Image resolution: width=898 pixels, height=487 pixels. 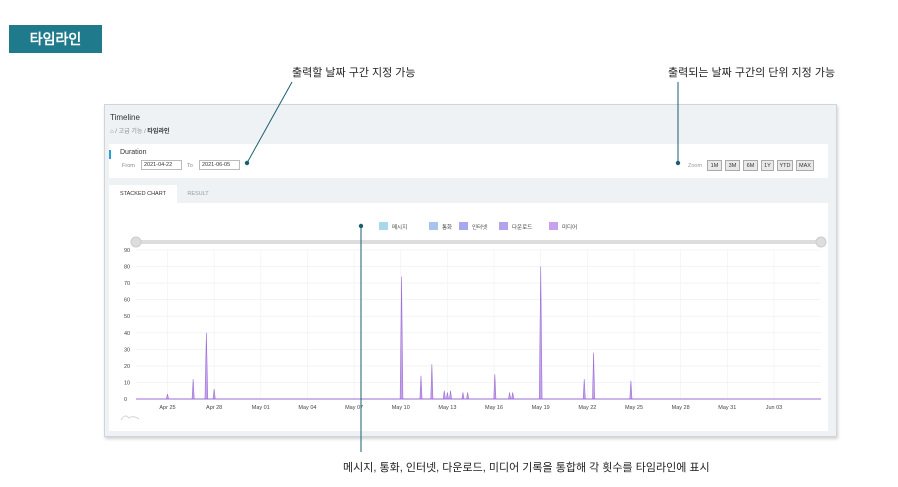 What do you see at coordinates (634, 408) in the screenshot?
I see `x-tick-label: May 25` at bounding box center [634, 408].